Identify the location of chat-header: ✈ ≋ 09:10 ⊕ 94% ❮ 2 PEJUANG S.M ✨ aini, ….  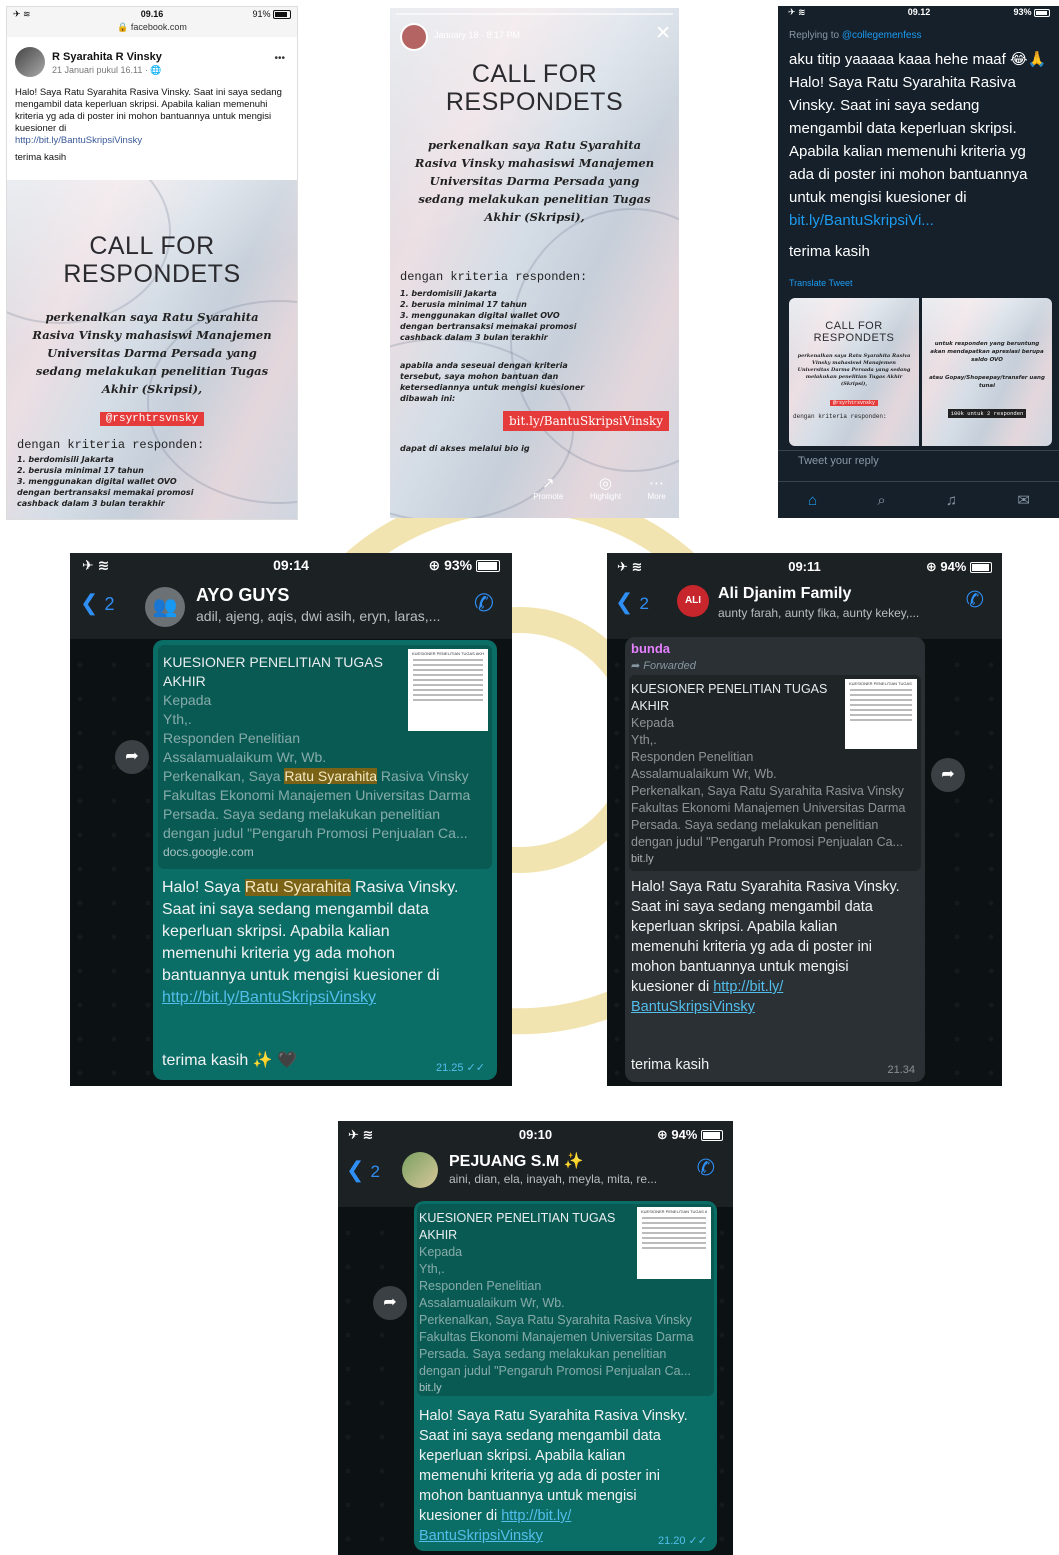
(535, 1164).